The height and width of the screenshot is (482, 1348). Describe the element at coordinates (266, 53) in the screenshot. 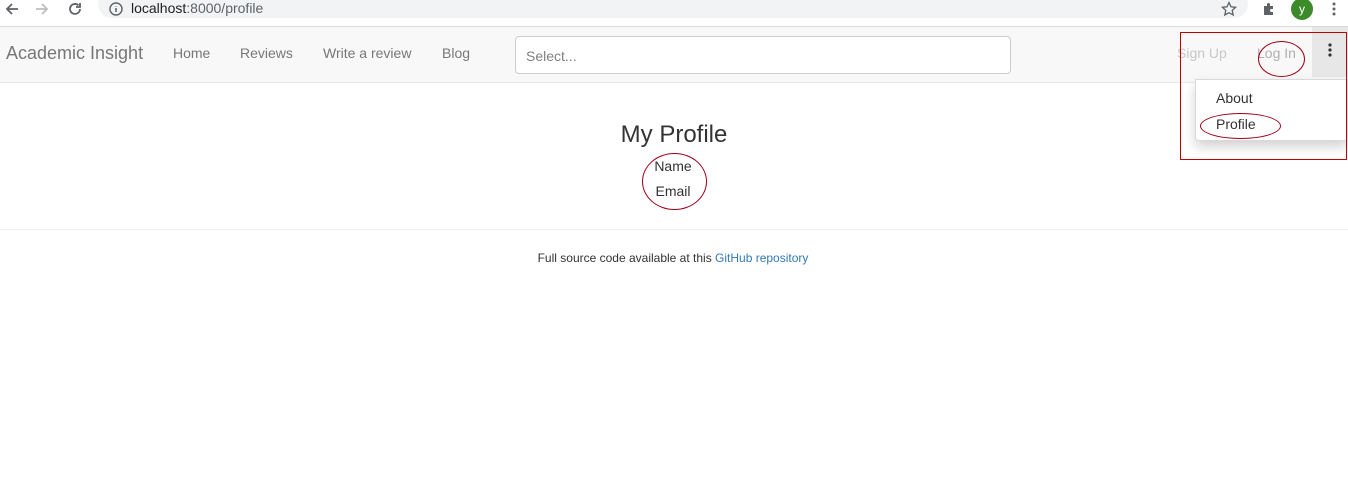

I see `nav-reviews: Reviews` at that location.